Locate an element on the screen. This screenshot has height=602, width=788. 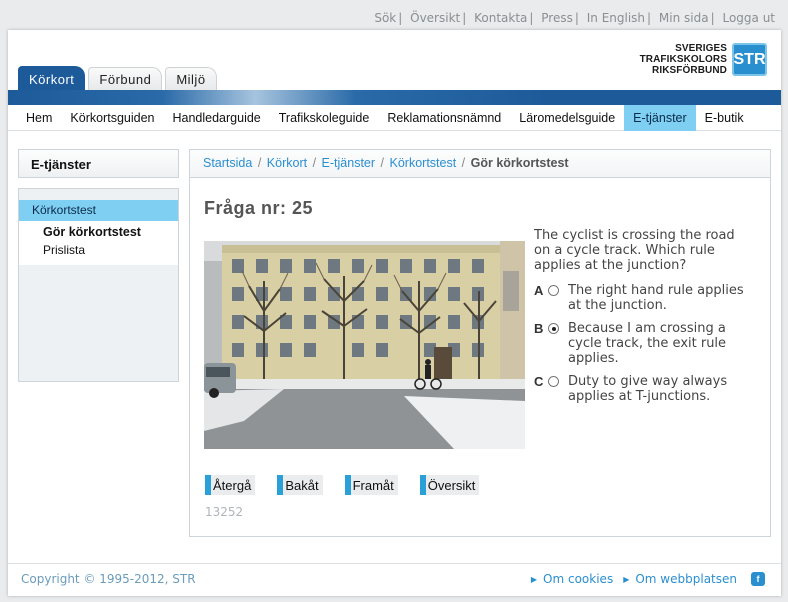
header-bar is located at coordinates (394, 97).